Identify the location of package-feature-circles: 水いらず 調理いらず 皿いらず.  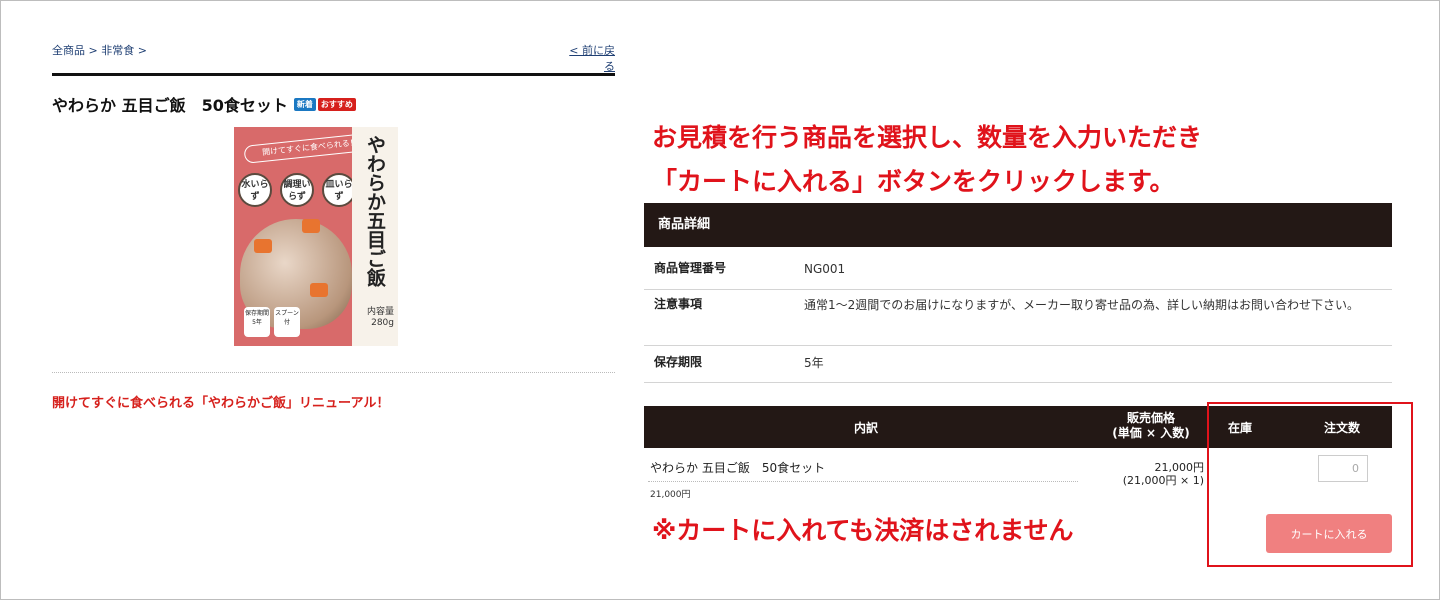
(298, 193).